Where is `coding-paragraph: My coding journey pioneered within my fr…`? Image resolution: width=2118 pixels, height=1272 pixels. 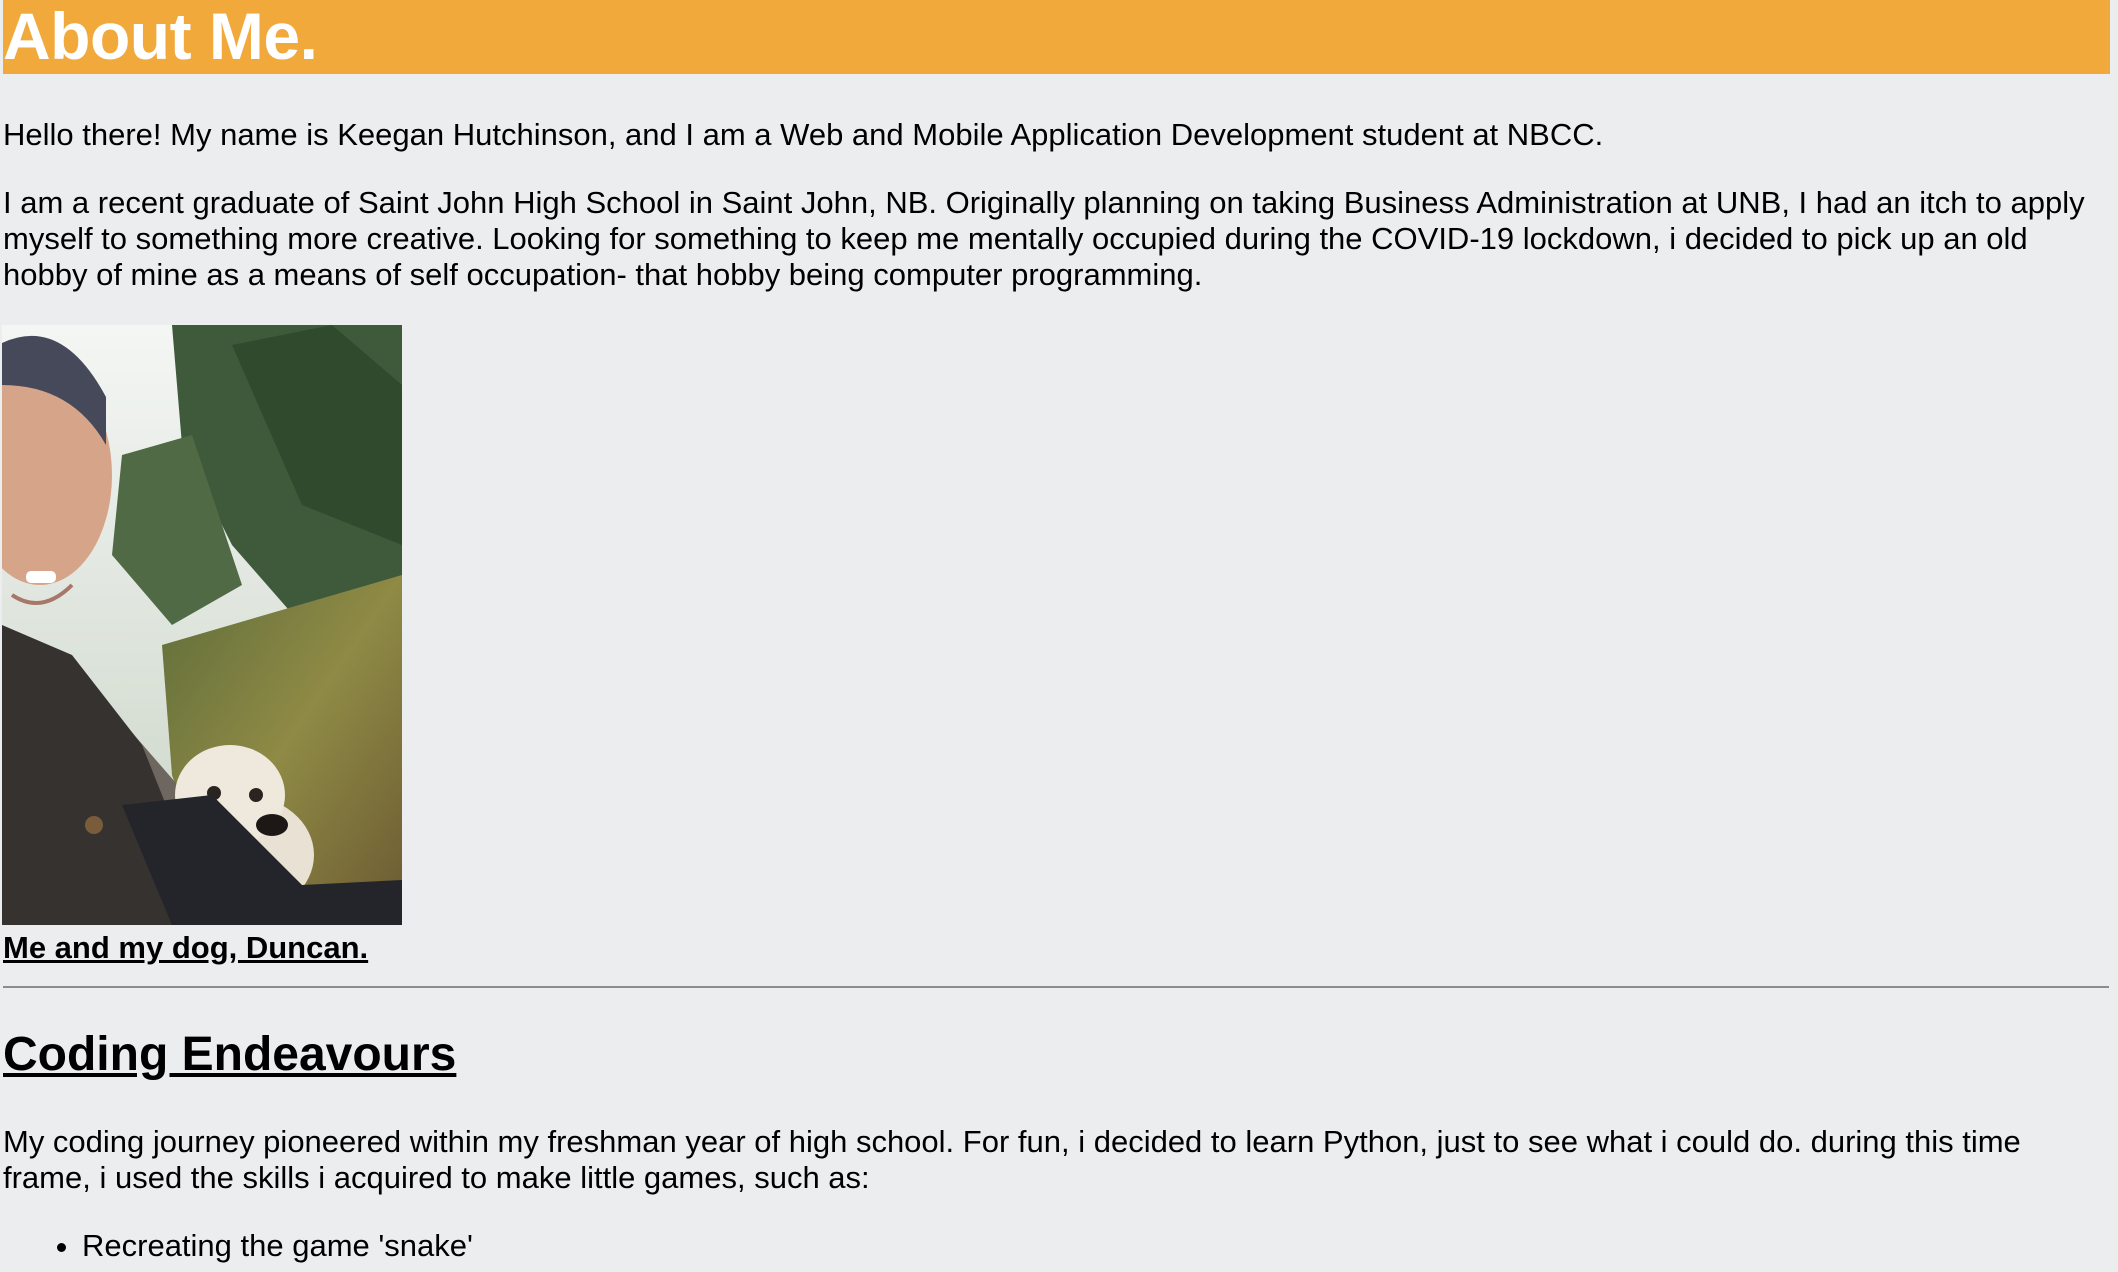 coding-paragraph: My coding journey pioneered within my fr… is located at coordinates (1012, 1159).